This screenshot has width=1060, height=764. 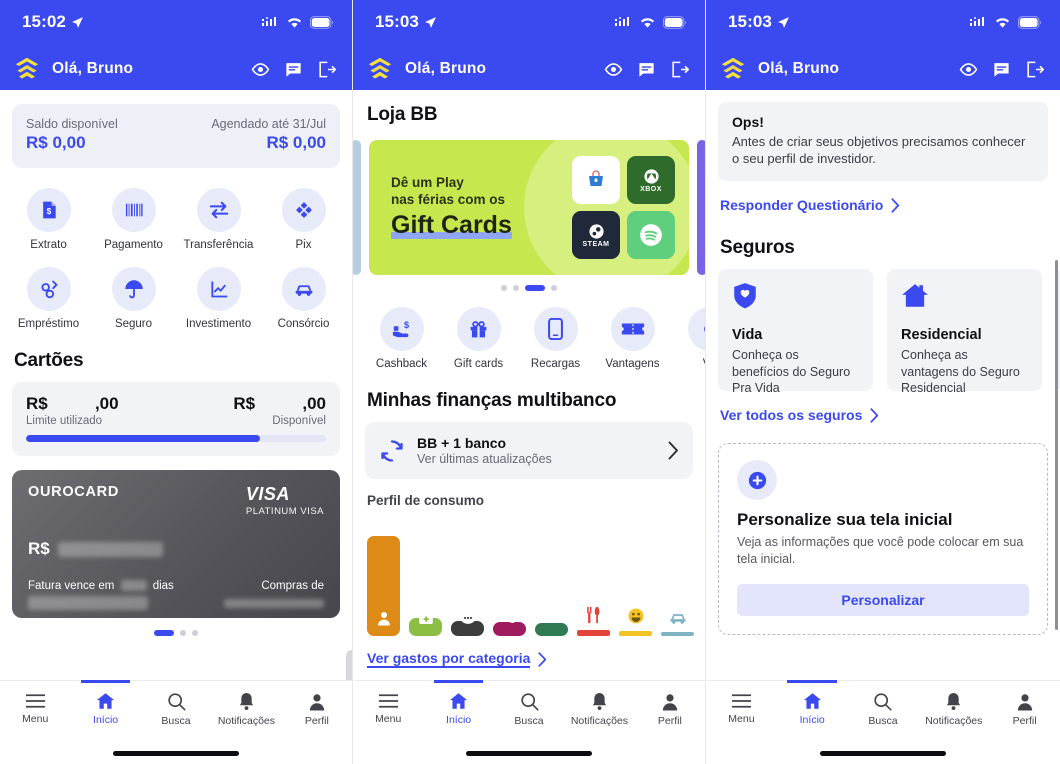 I want to click on store-carousel-dots, so click(x=529, y=288).